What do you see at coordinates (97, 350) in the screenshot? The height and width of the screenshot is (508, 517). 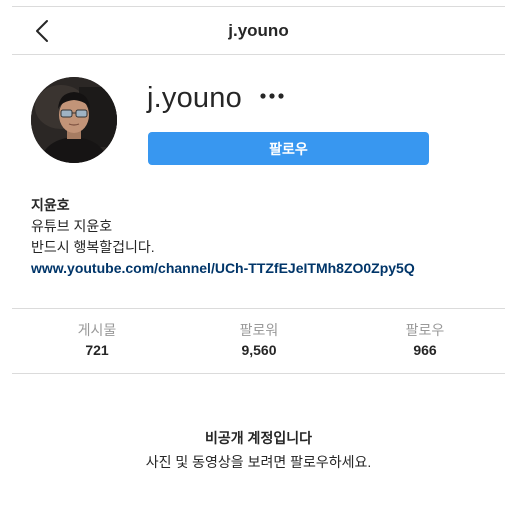 I see `stat-value: 721` at bounding box center [97, 350].